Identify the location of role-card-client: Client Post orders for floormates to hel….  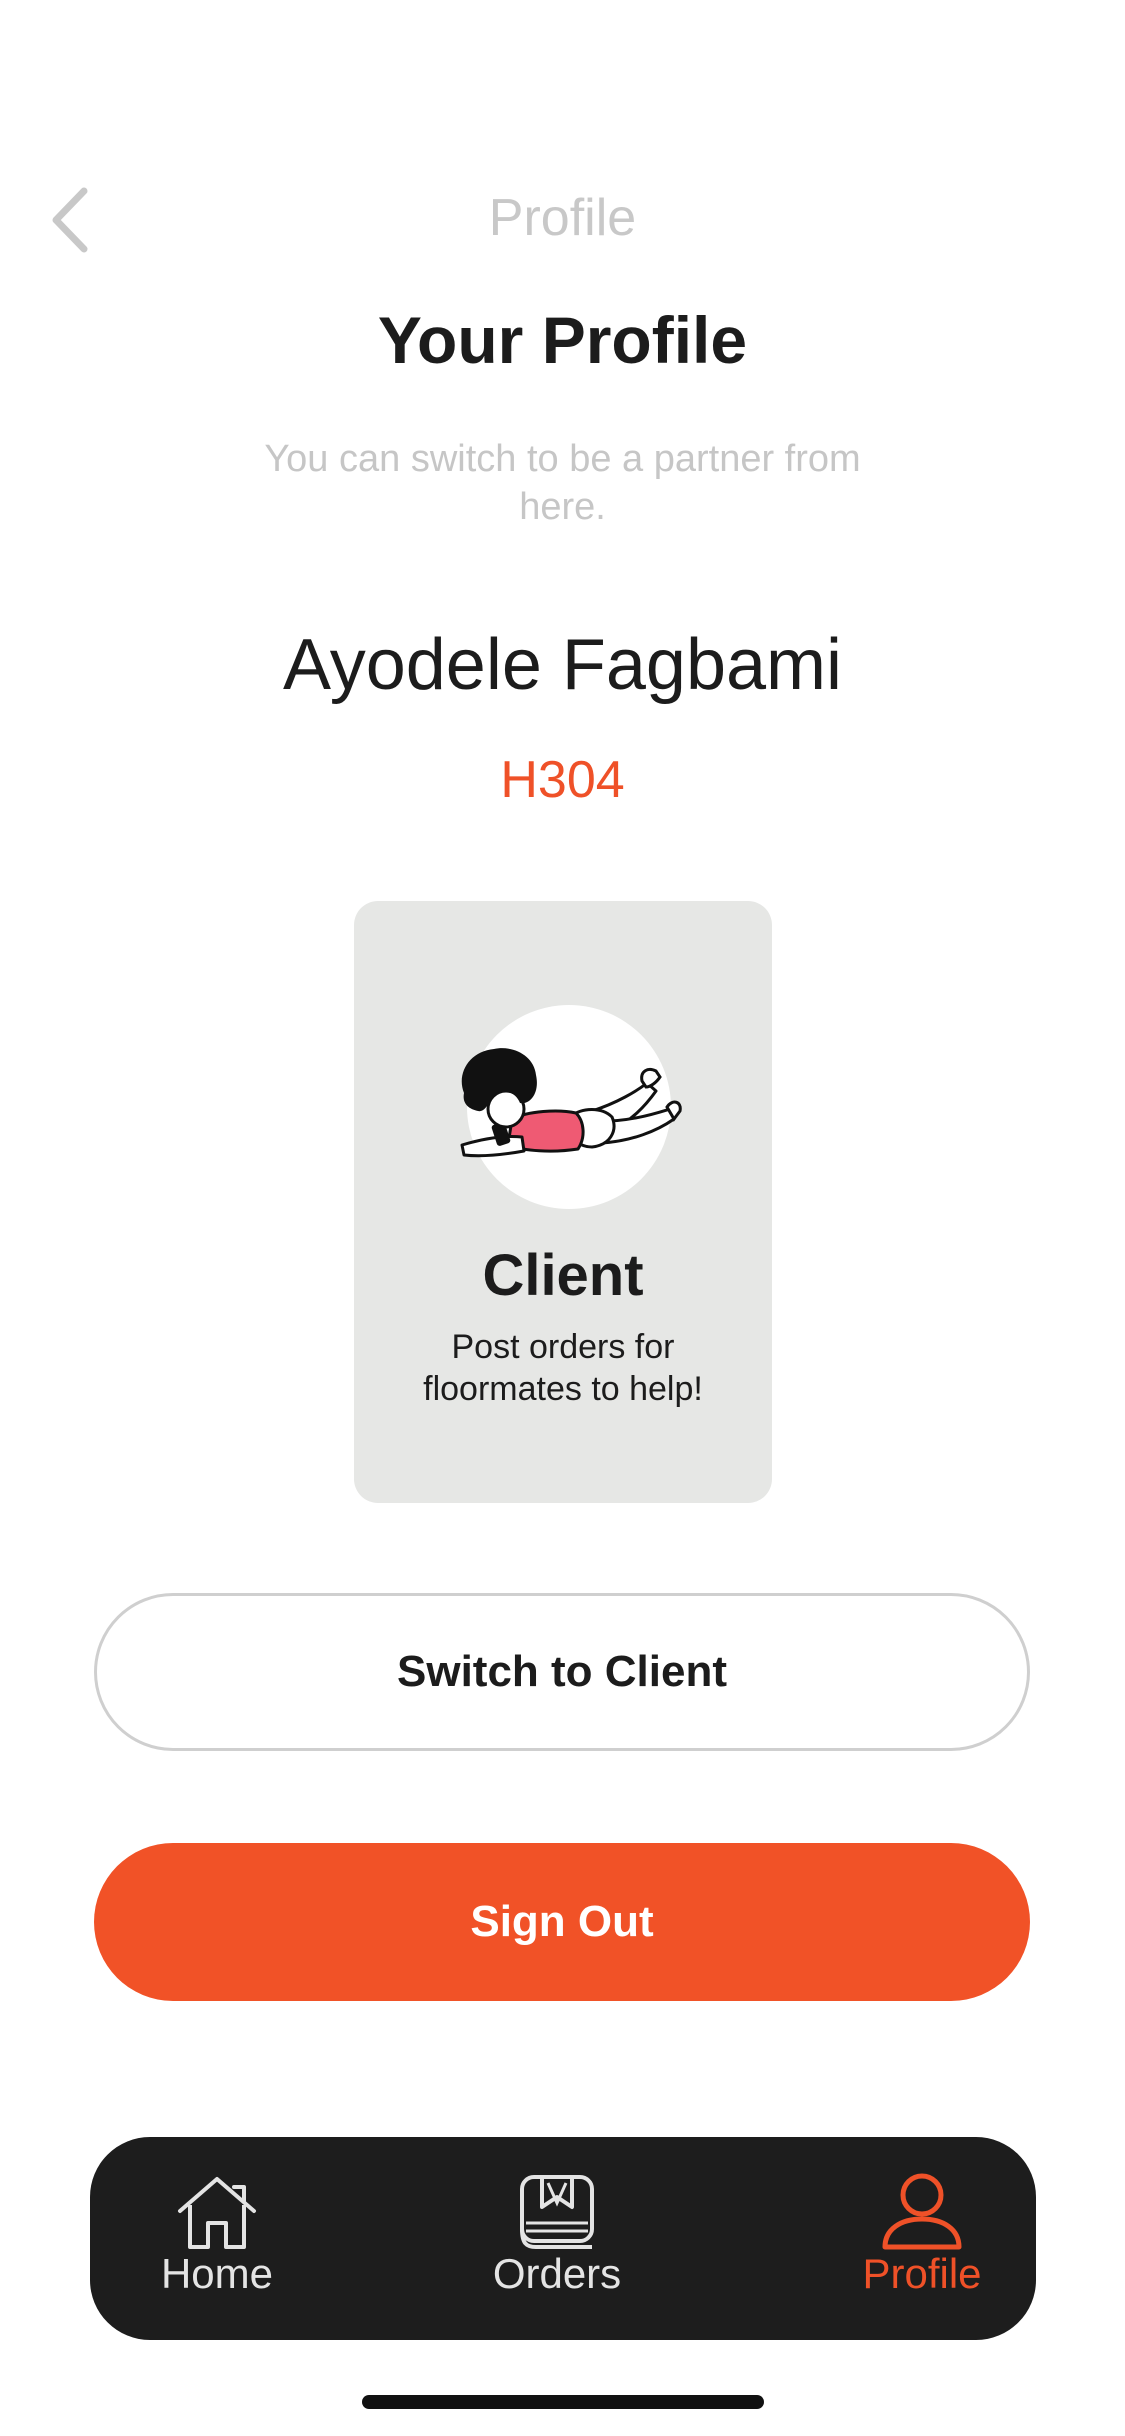
(563, 1202).